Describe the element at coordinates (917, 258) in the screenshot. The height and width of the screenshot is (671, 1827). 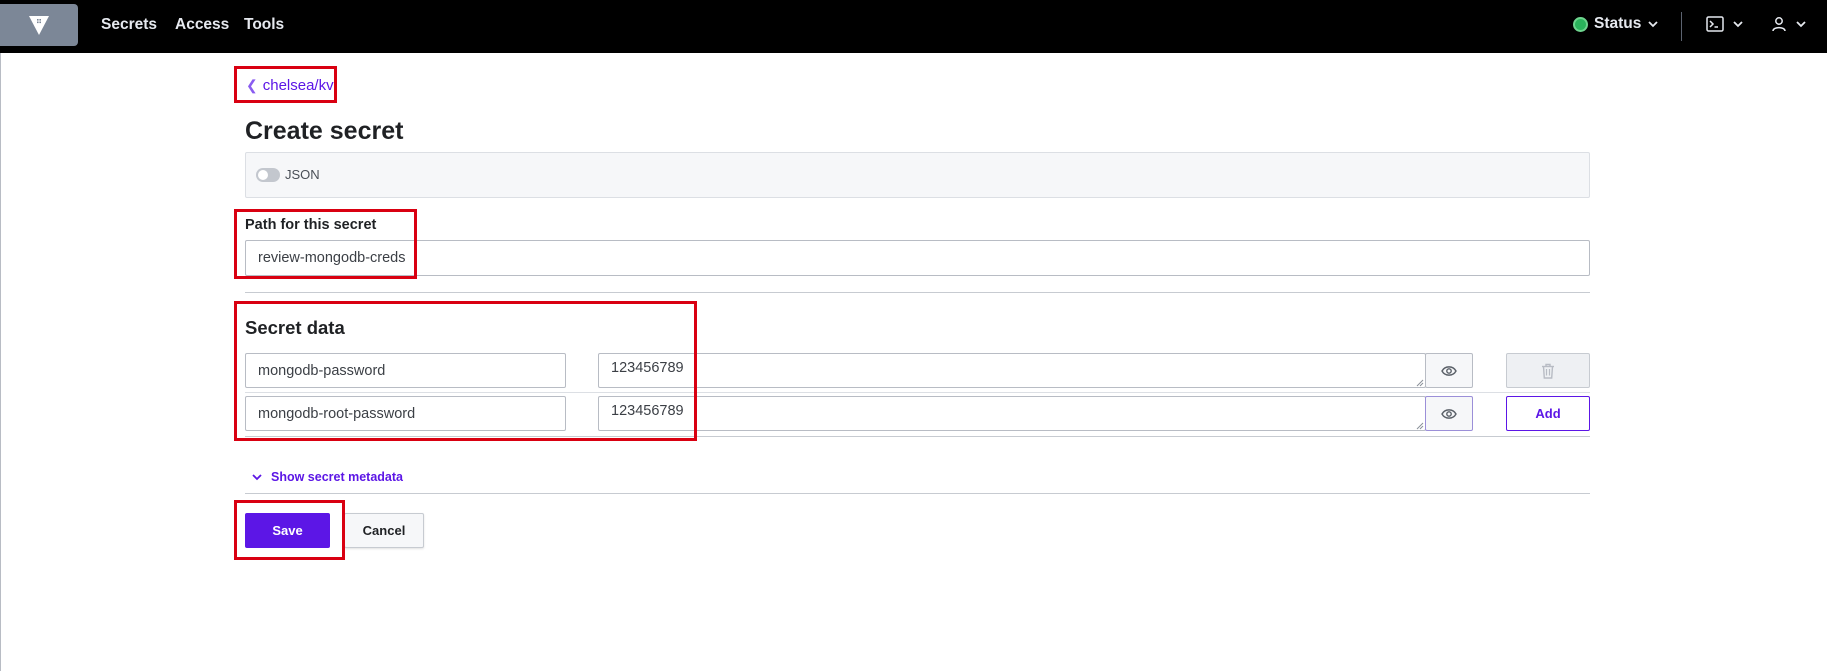
I see `path-input` at that location.